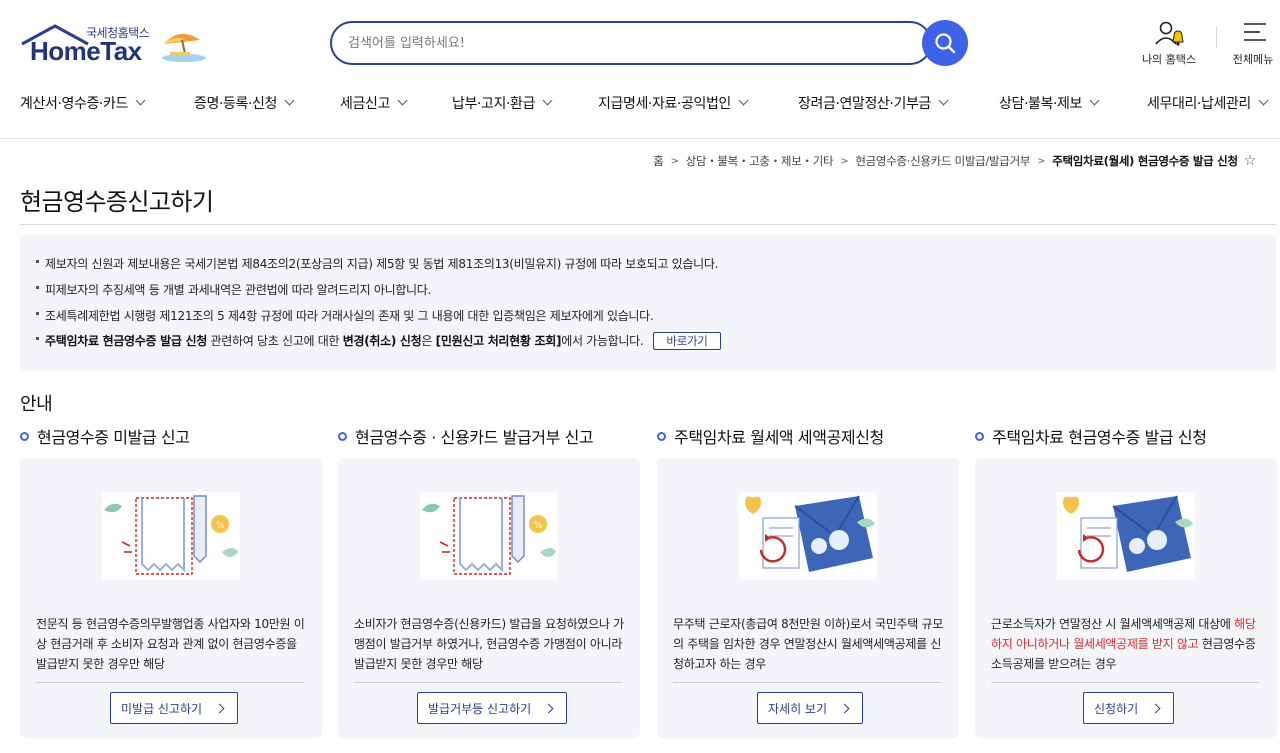  I want to click on search-box, so click(631, 43).